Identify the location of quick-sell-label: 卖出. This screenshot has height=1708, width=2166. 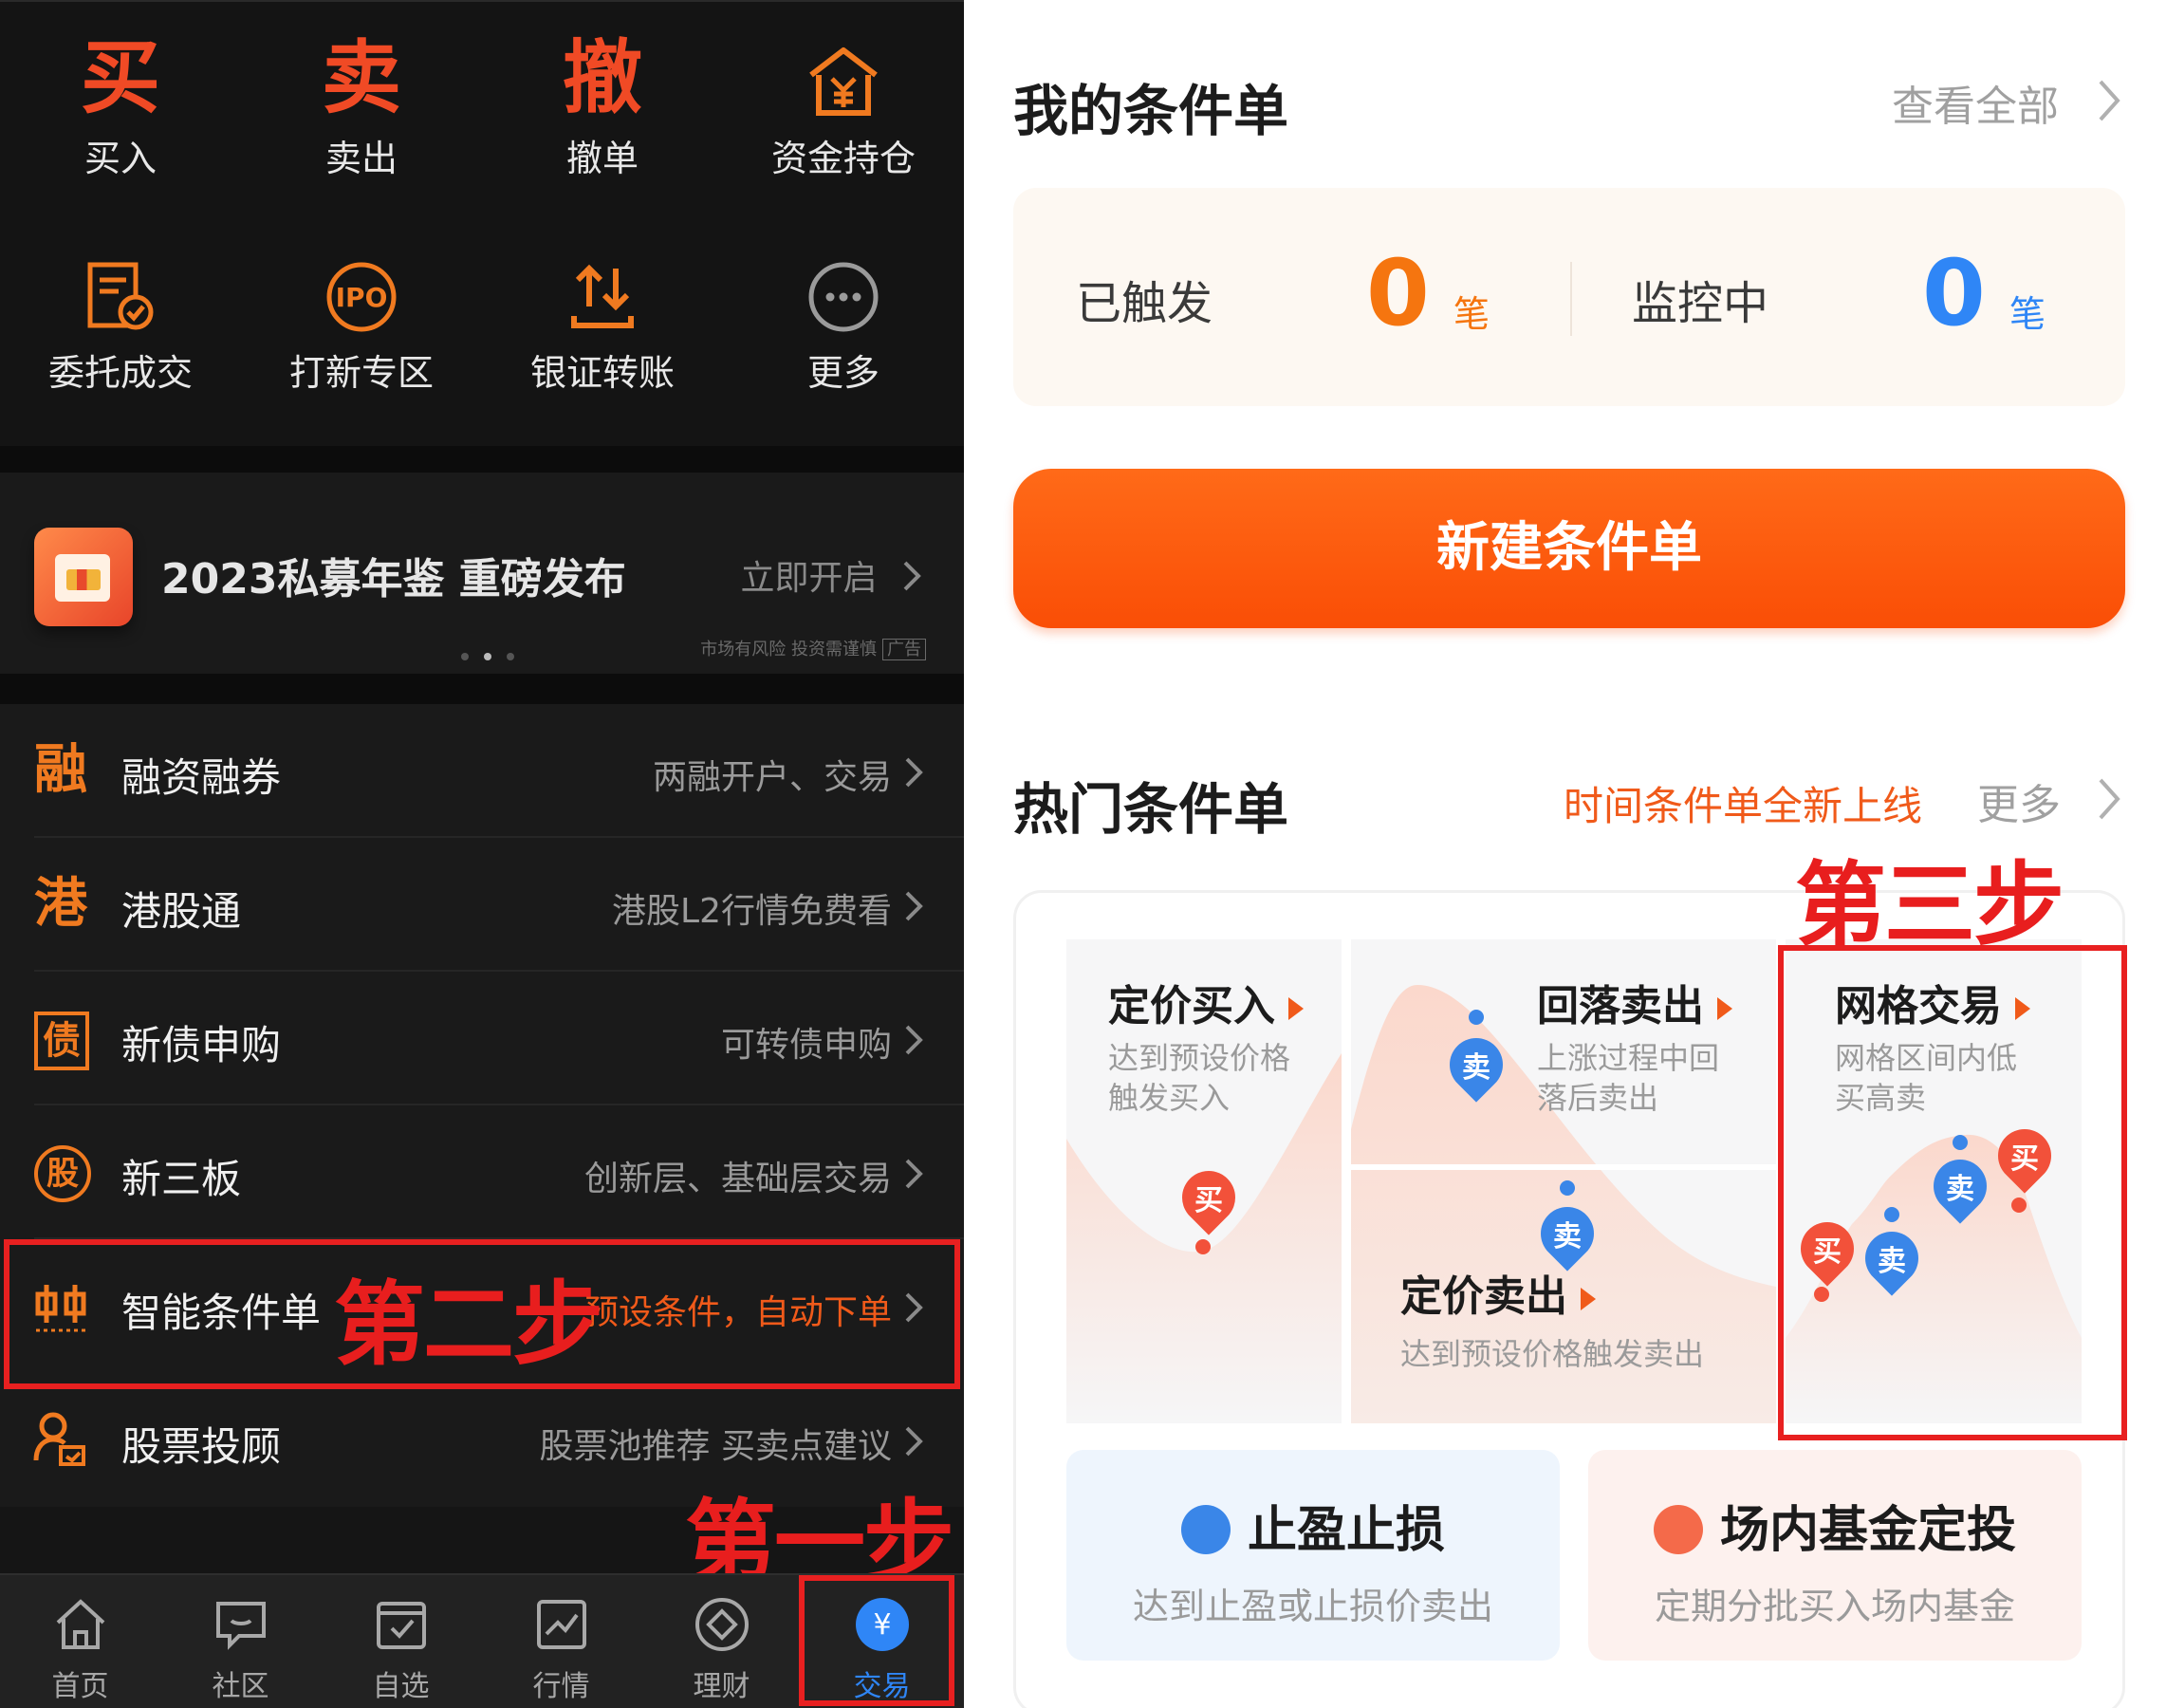
(361, 158).